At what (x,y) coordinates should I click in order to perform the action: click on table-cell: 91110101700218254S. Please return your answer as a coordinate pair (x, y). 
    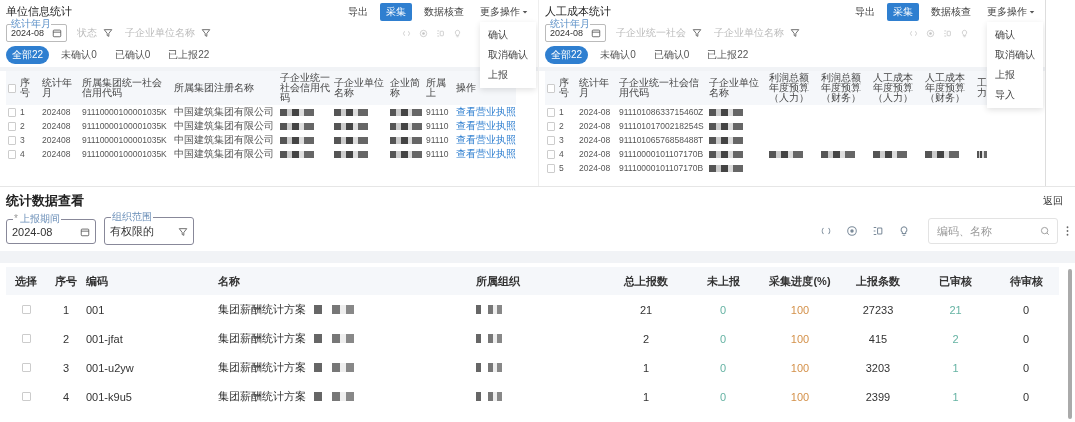
    Looking at the image, I should click on (661, 126).